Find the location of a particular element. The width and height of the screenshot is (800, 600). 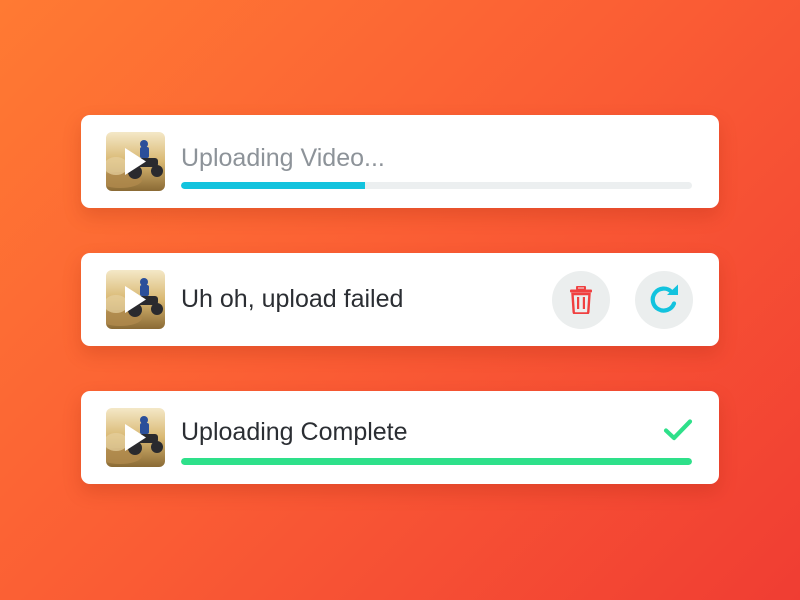

trash-icon is located at coordinates (581, 300).